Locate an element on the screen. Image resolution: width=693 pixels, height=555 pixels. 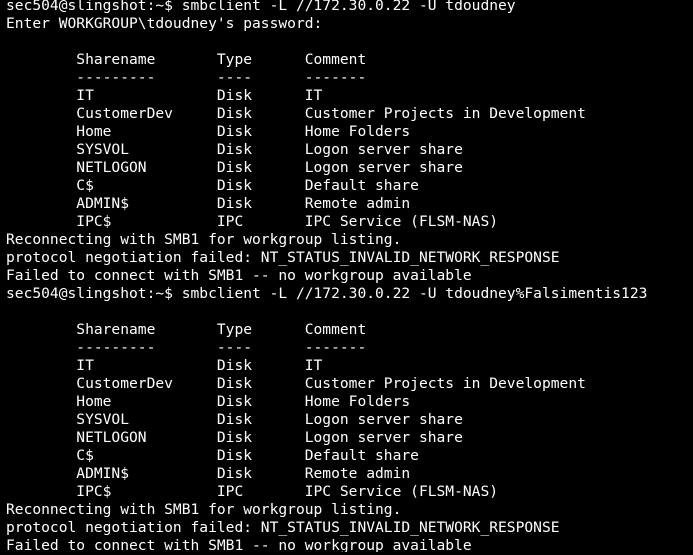
terminal-line: Enter WORKGROUP\tdoudney's password: is located at coordinates (164, 23).